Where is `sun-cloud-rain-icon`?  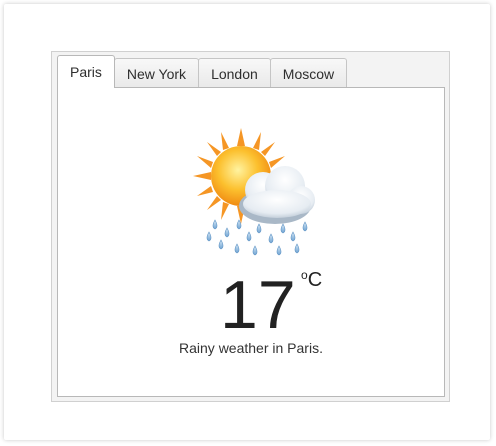 sun-cloud-rain-icon is located at coordinates (254, 192).